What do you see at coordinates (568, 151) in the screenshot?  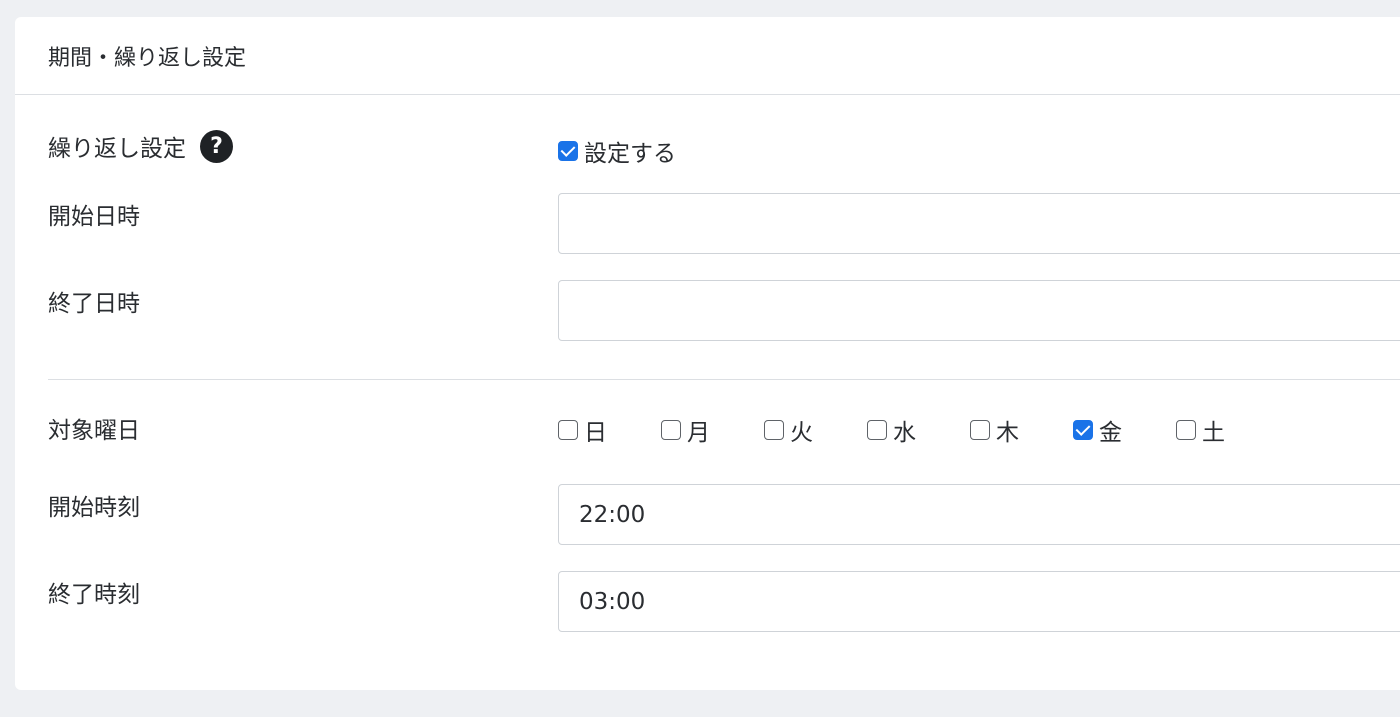 I see `repeat-enable-checkbox` at bounding box center [568, 151].